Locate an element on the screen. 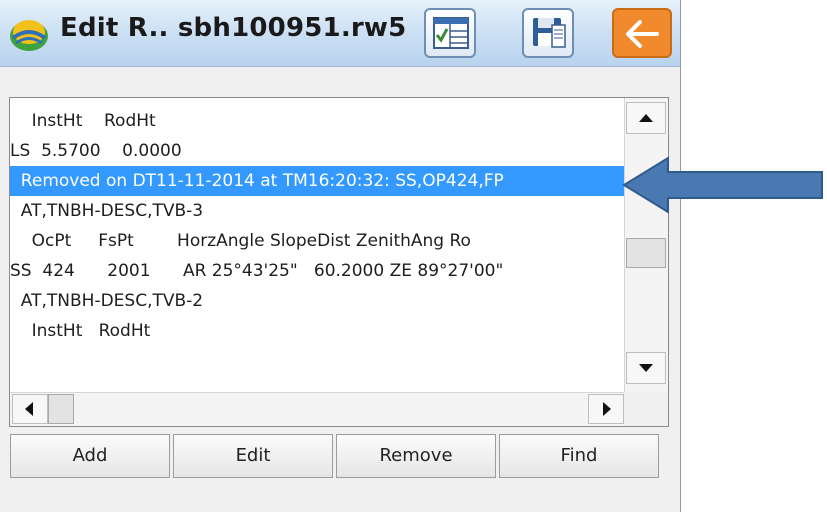 Image resolution: width=827 pixels, height=512 pixels. title-bar: Edit R.. sbh100951.rw5 is located at coordinates (340, 33).